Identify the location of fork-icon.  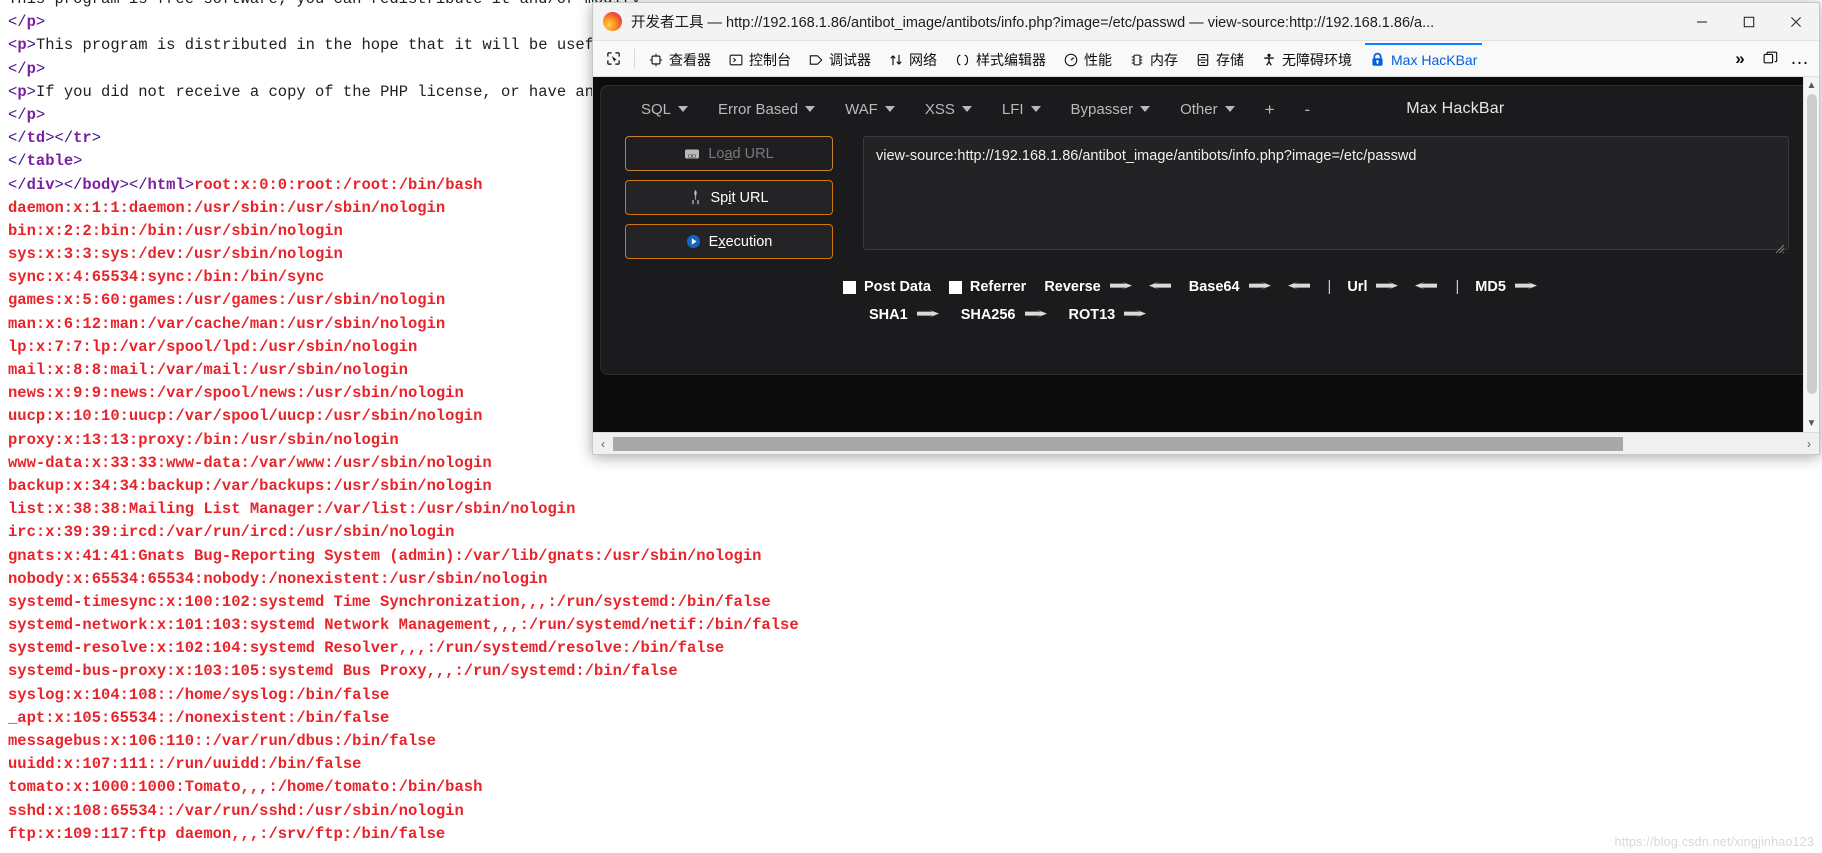
(696, 197).